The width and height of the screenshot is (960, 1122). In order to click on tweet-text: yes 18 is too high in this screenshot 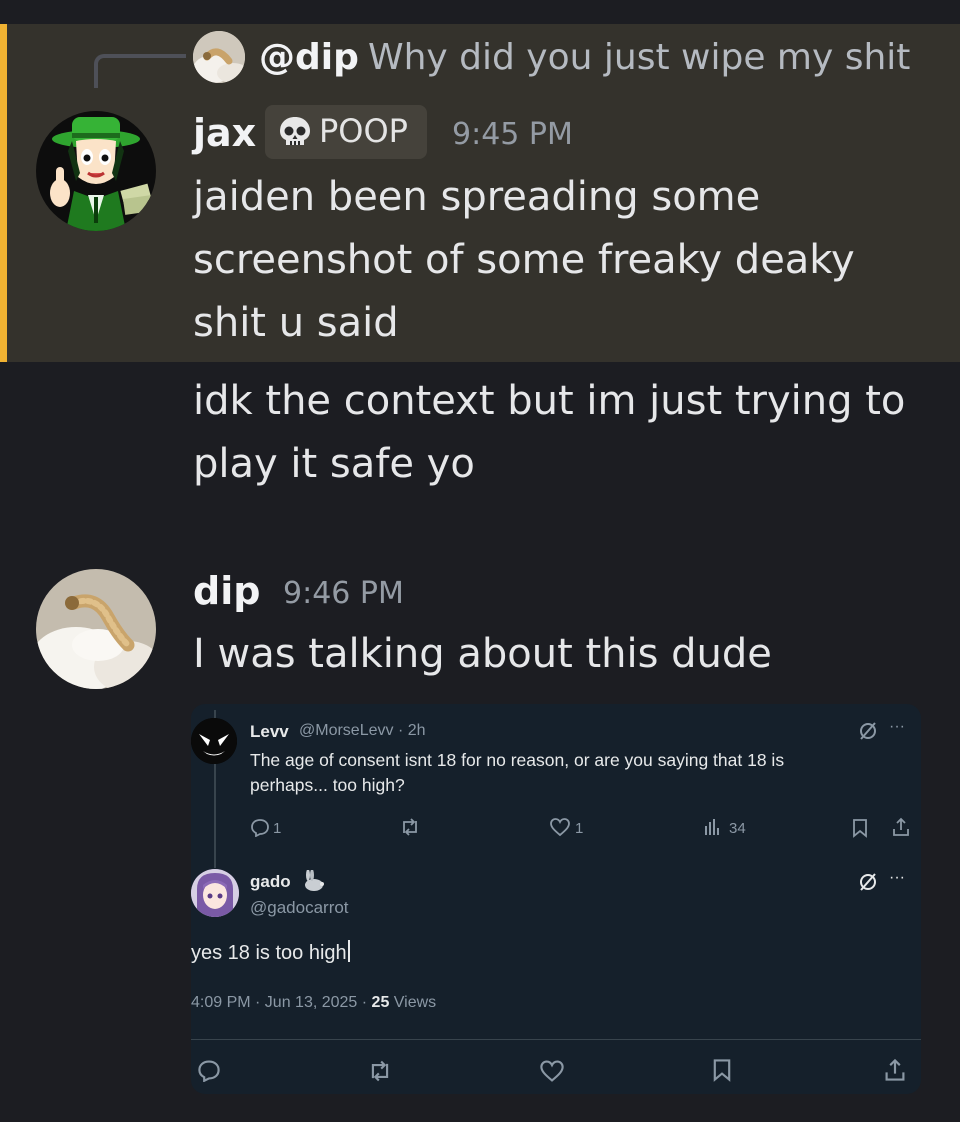, I will do `click(270, 953)`.